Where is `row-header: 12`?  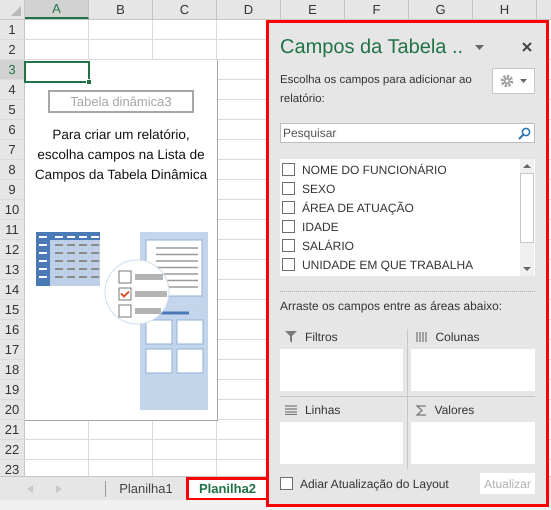 row-header: 12 is located at coordinates (12, 249).